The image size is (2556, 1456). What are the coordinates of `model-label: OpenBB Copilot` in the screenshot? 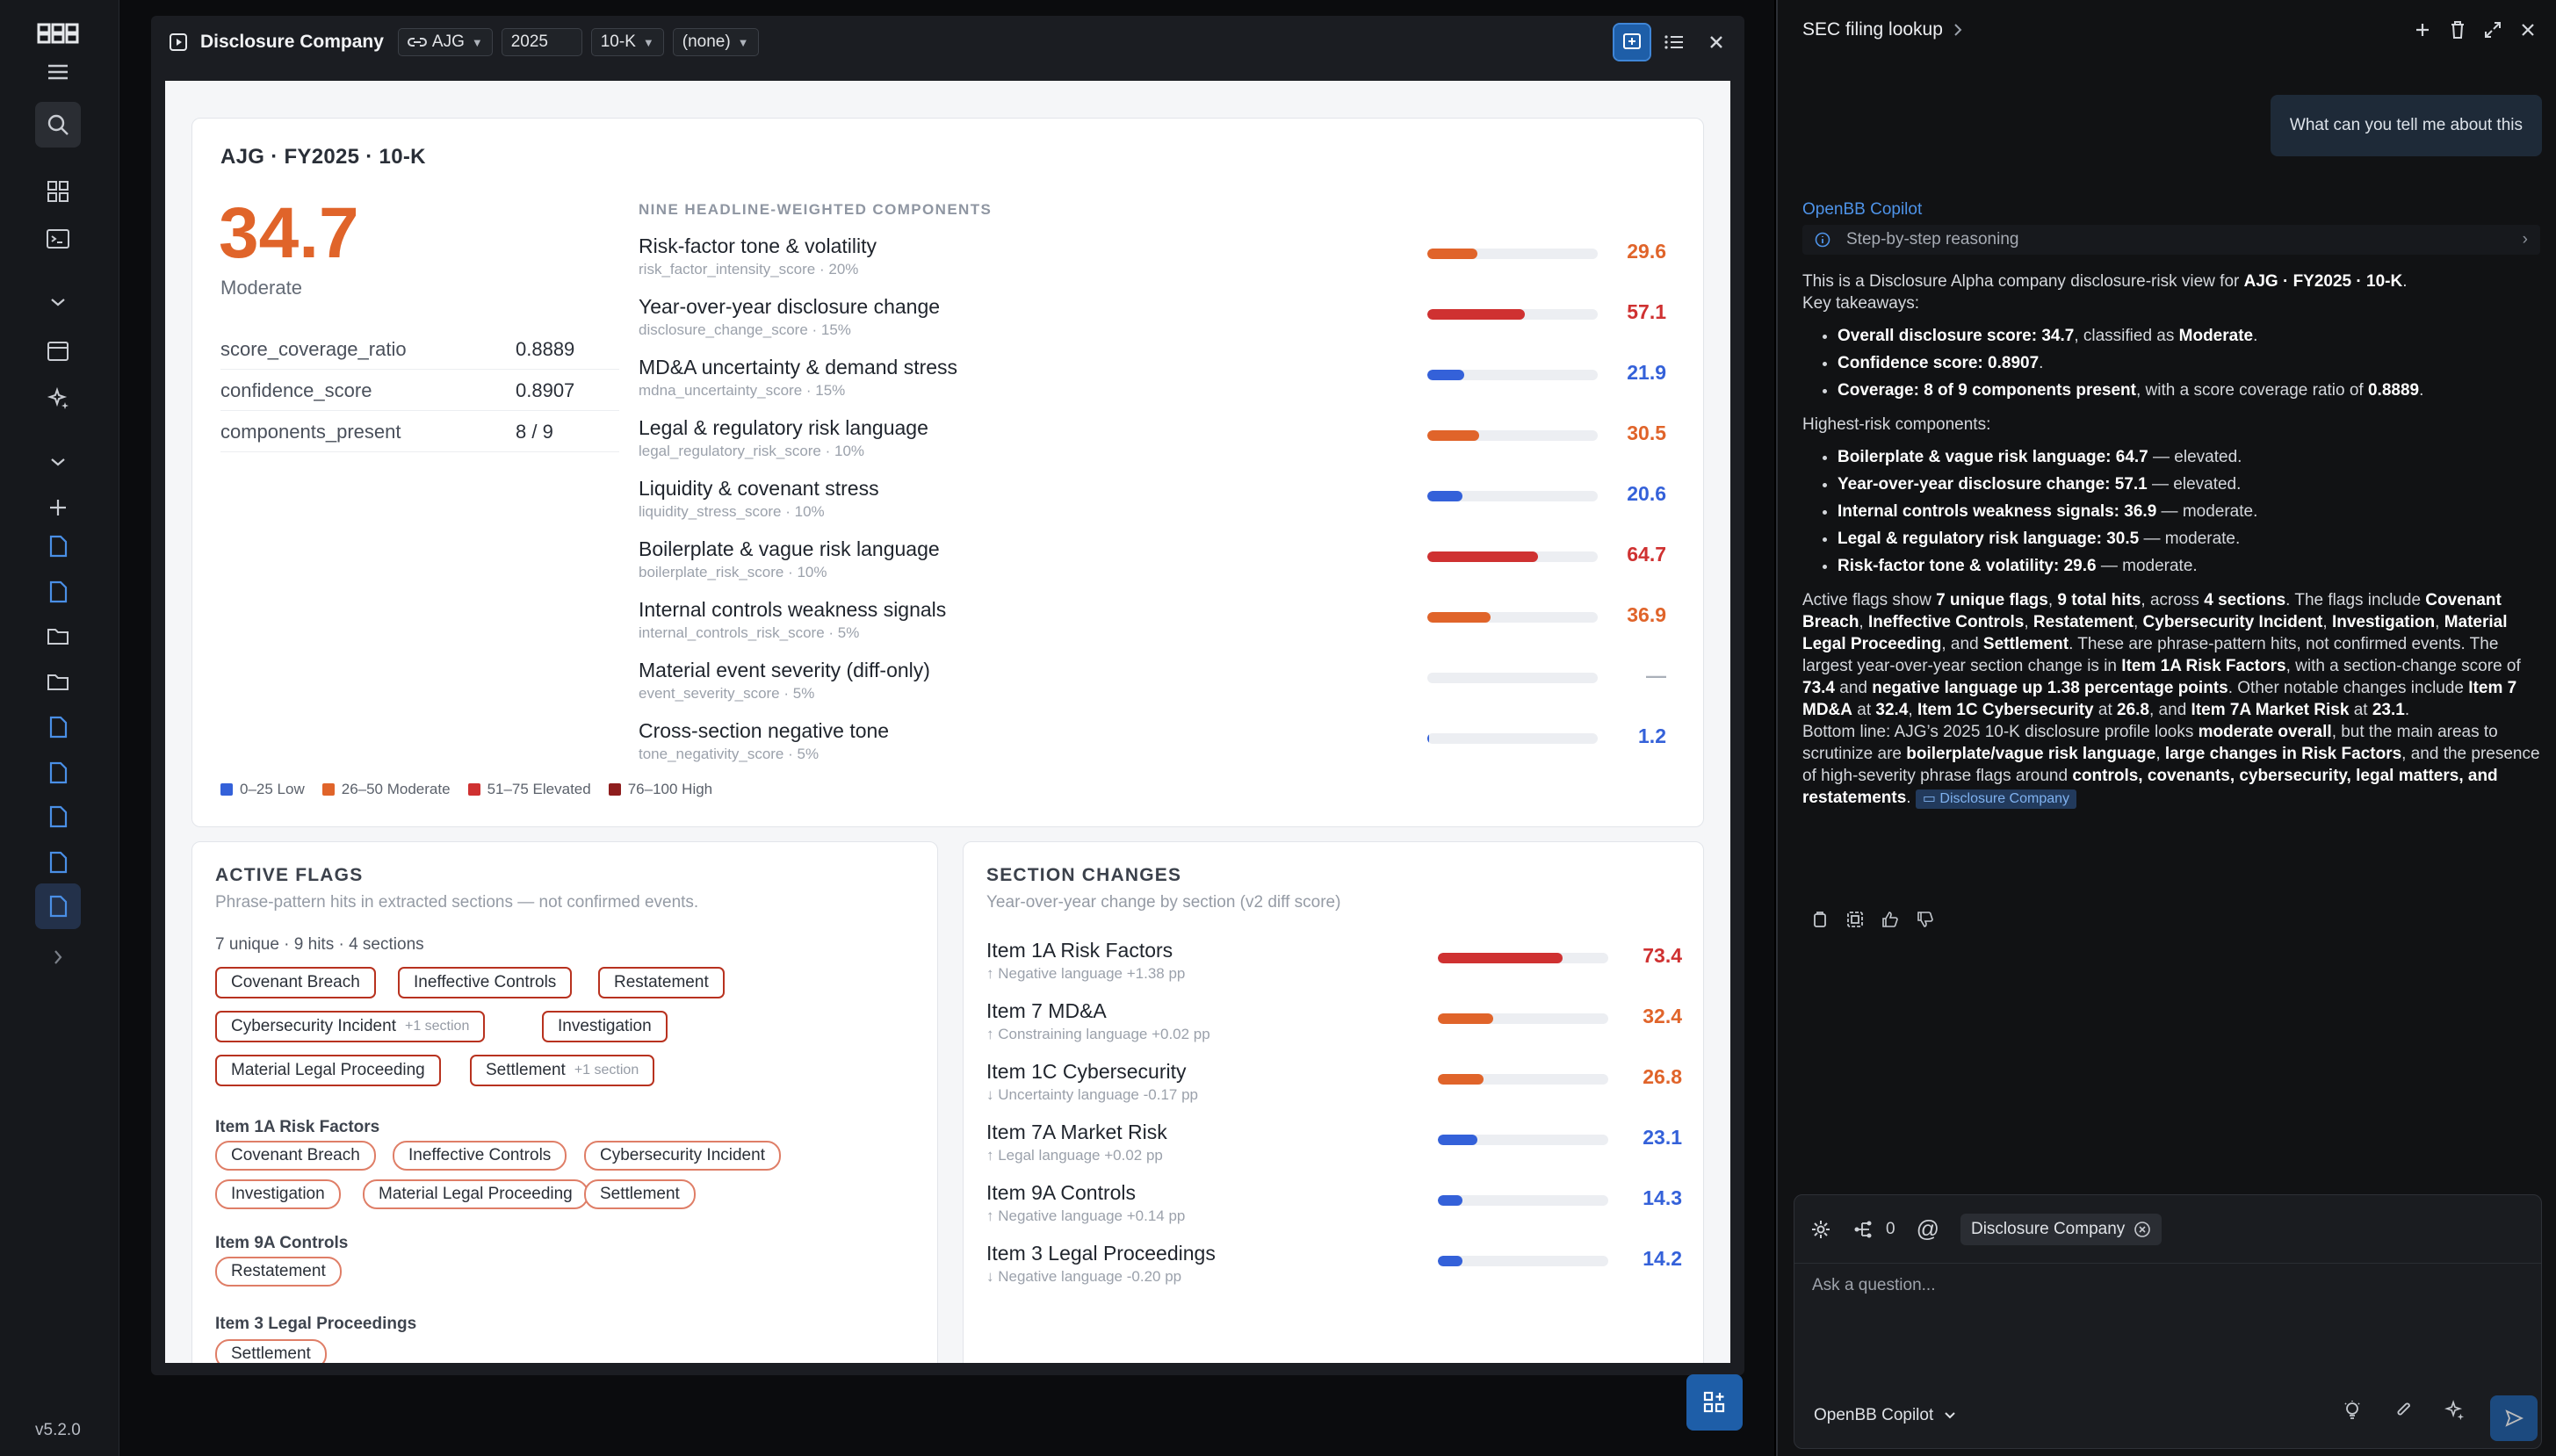 It's located at (1874, 1415).